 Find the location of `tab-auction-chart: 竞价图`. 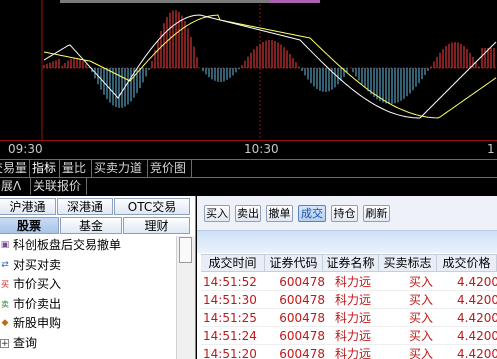

tab-auction-chart: 竞价图 is located at coordinates (170, 168).